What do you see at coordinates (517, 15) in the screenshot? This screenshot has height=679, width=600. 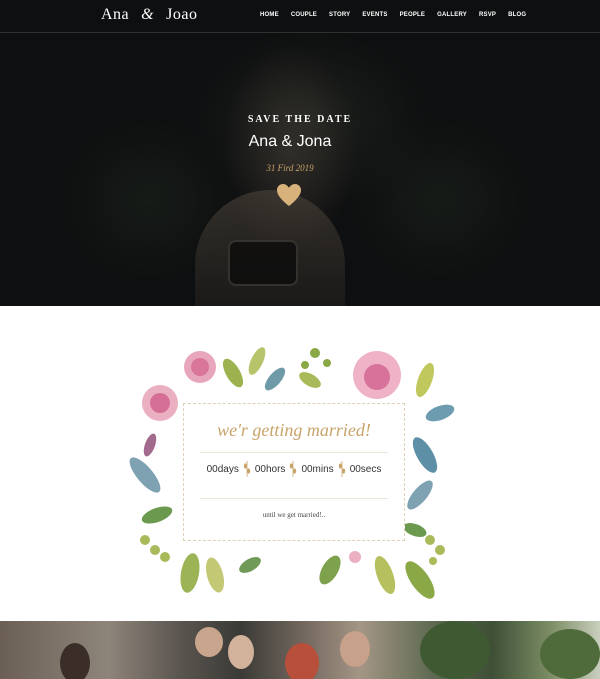 I see `nav-blog: BLOG` at bounding box center [517, 15].